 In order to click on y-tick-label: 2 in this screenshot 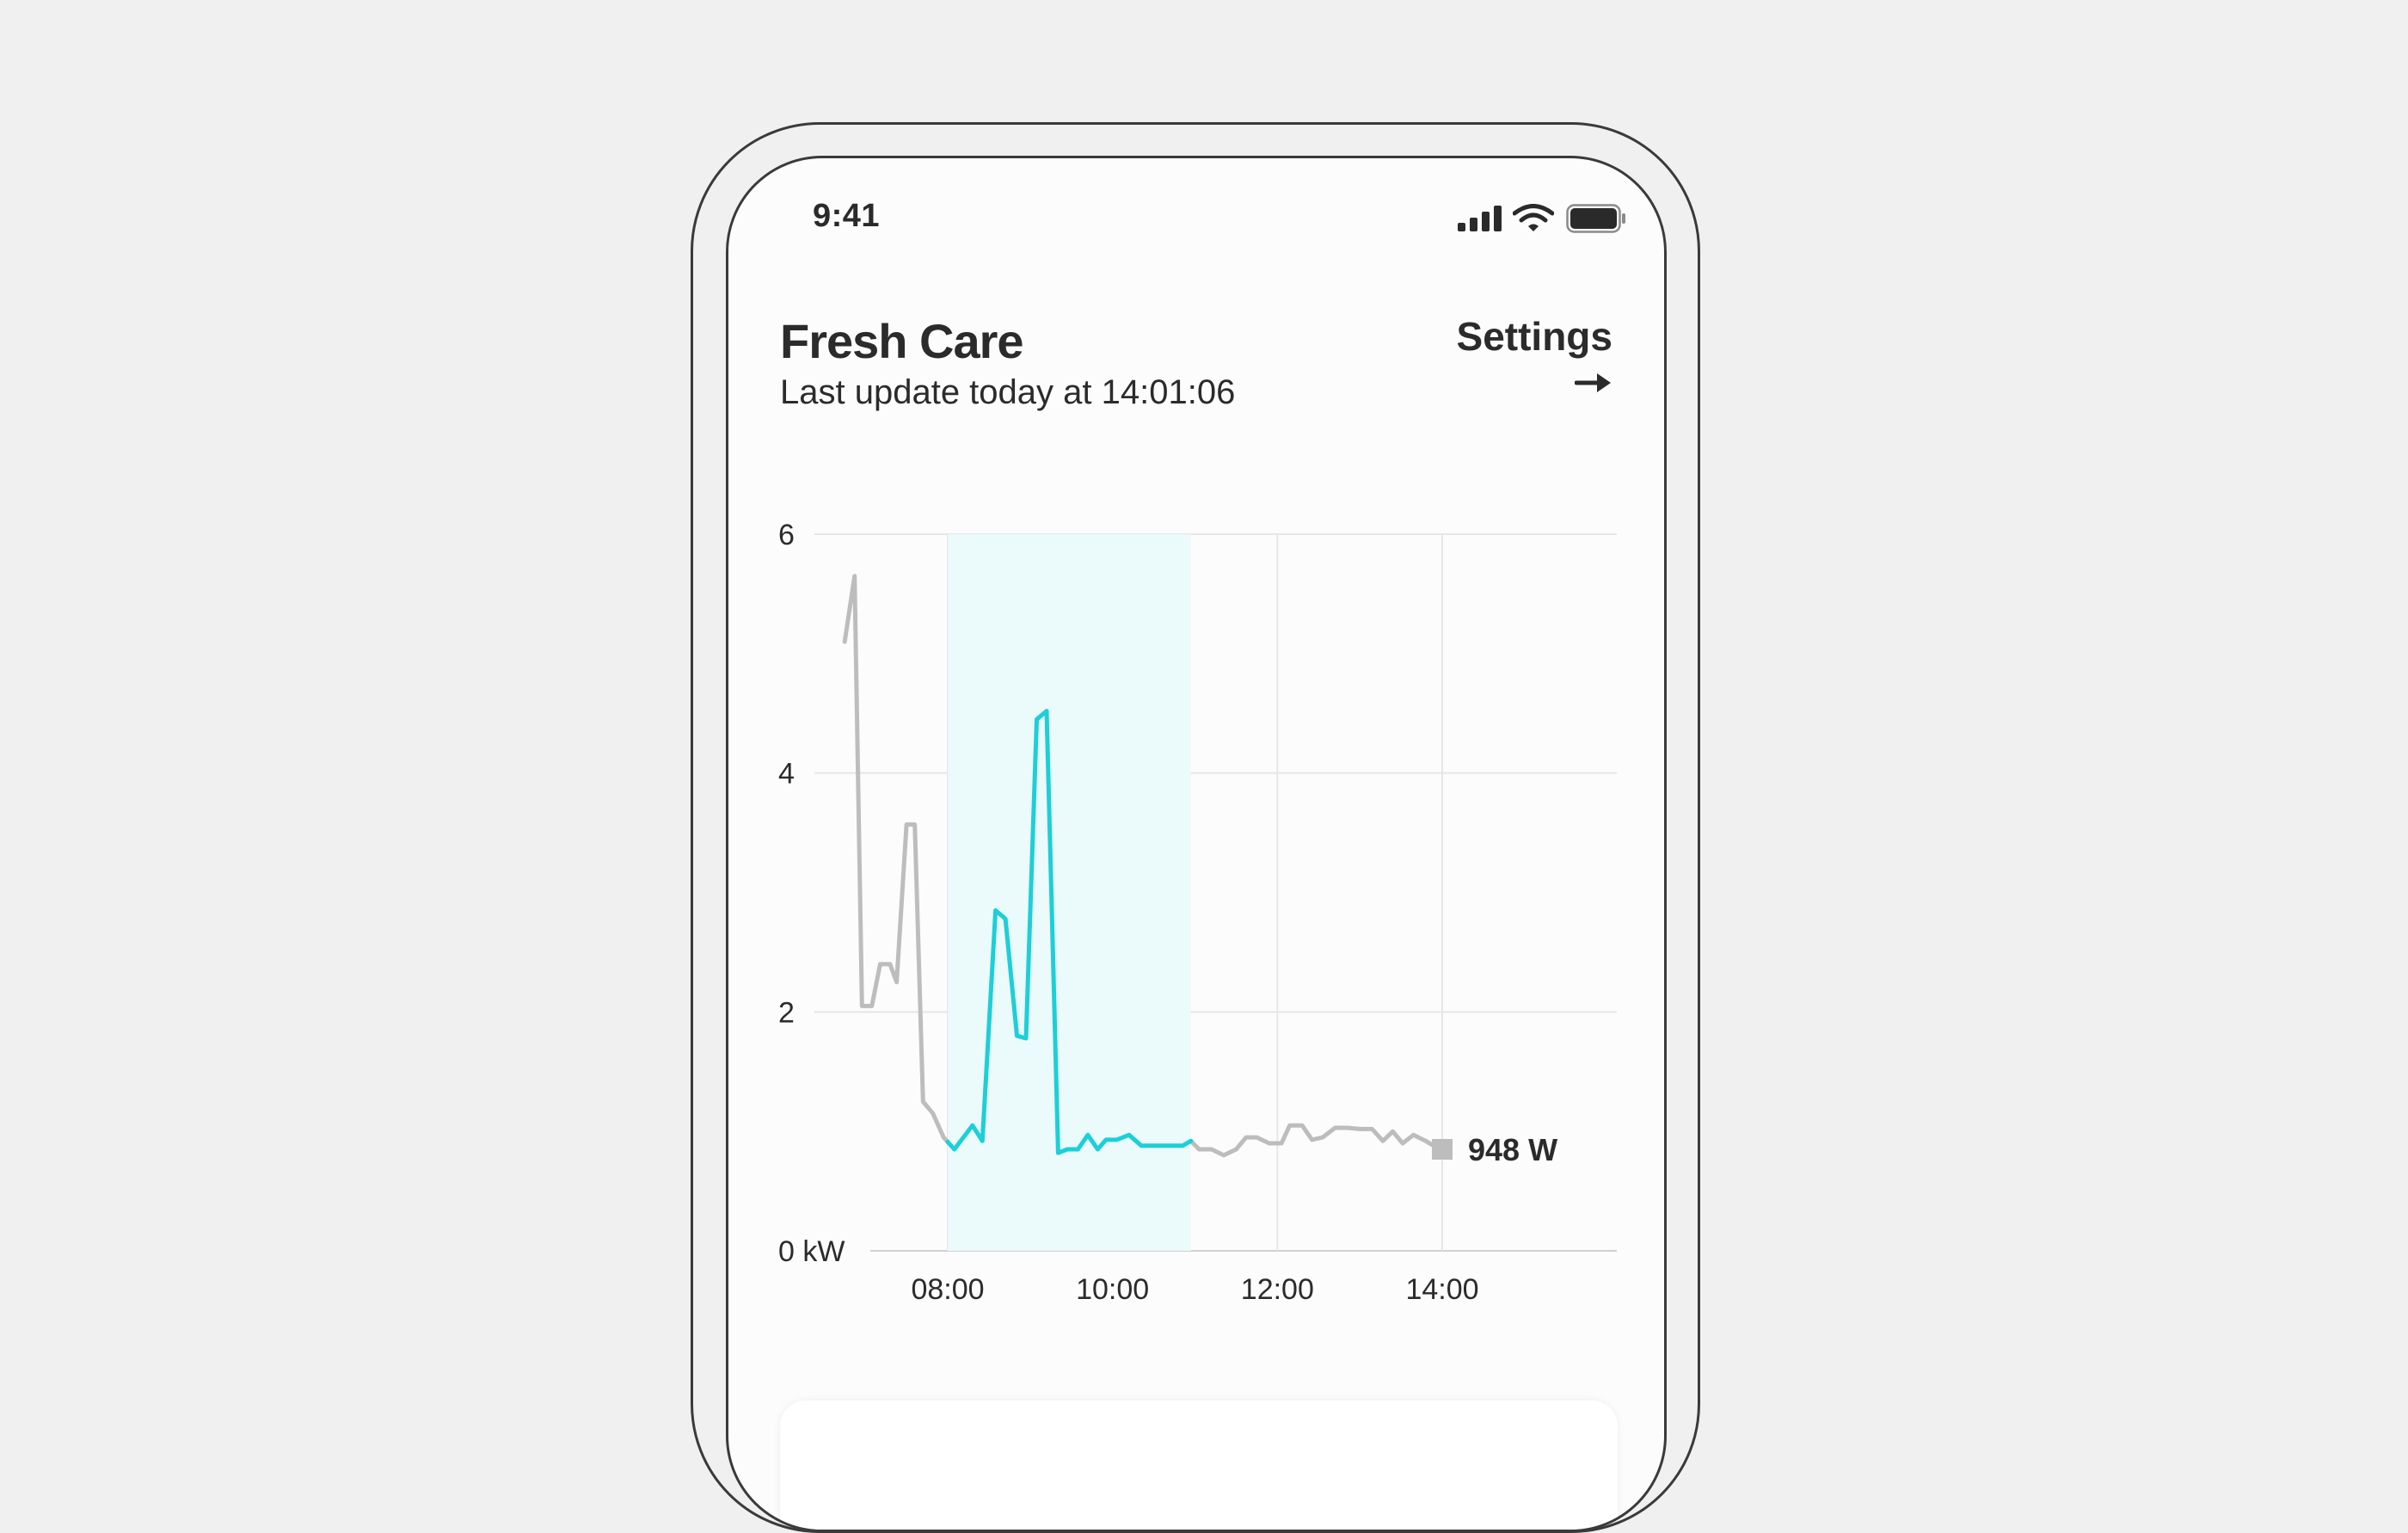, I will do `click(787, 1012)`.